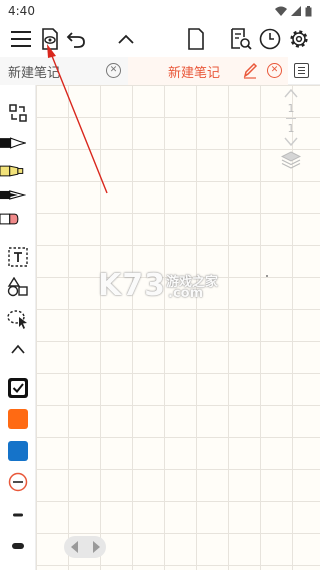 The width and height of the screenshot is (320, 570). I want to click on menu-button, so click(21, 39).